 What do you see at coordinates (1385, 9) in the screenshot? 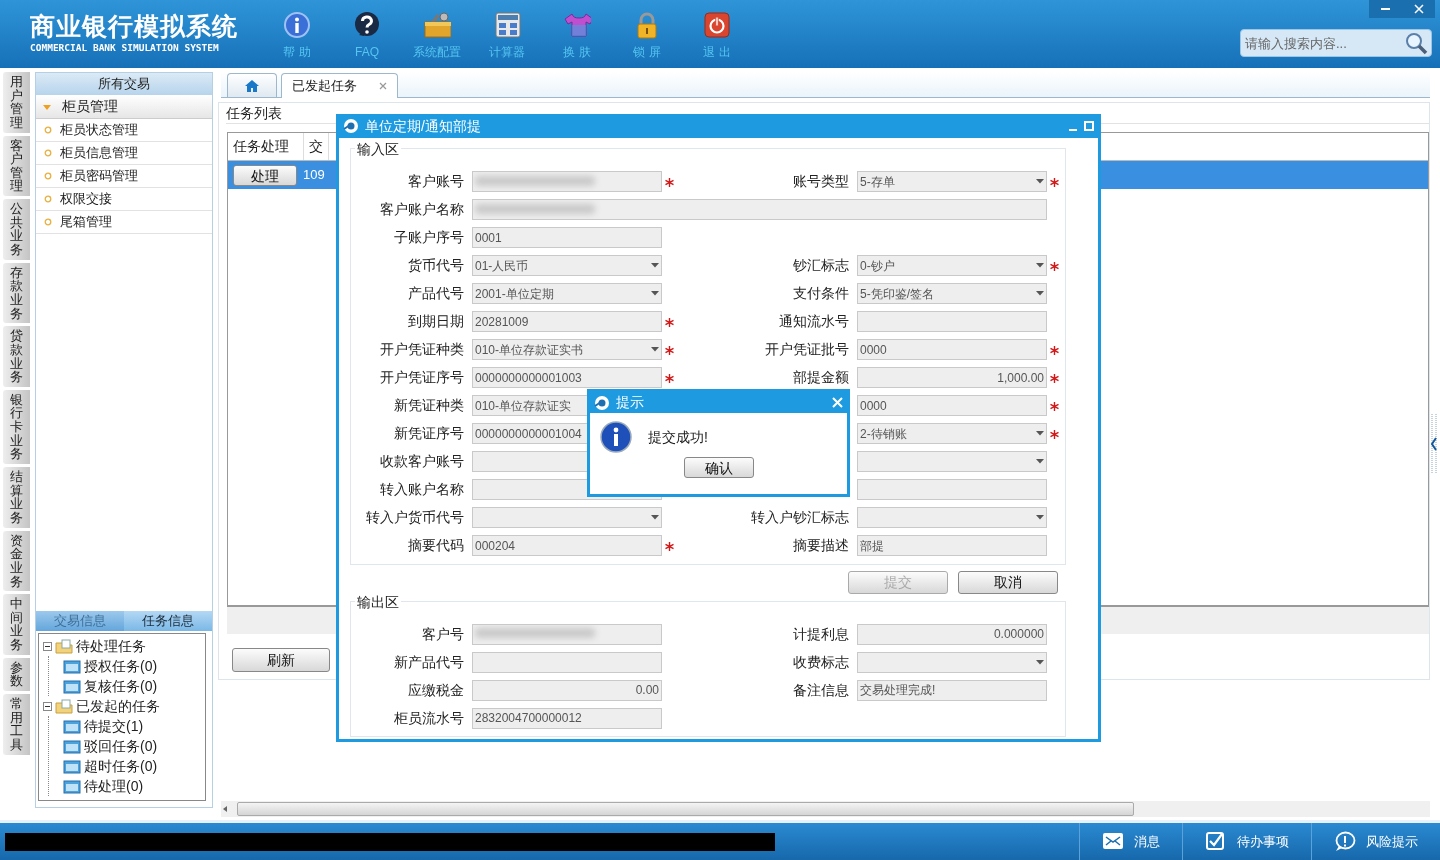
I see `minimize-button` at bounding box center [1385, 9].